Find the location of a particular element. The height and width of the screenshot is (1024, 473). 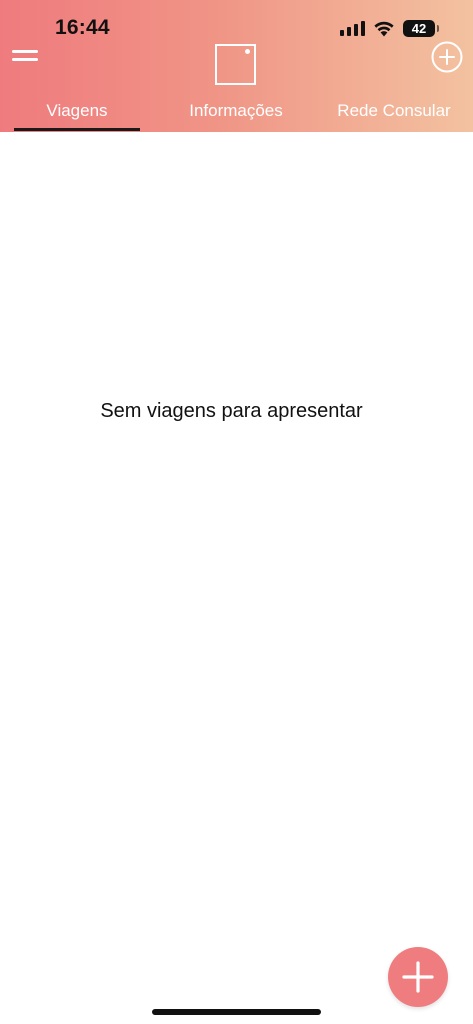

signal-icon is located at coordinates (352, 28).